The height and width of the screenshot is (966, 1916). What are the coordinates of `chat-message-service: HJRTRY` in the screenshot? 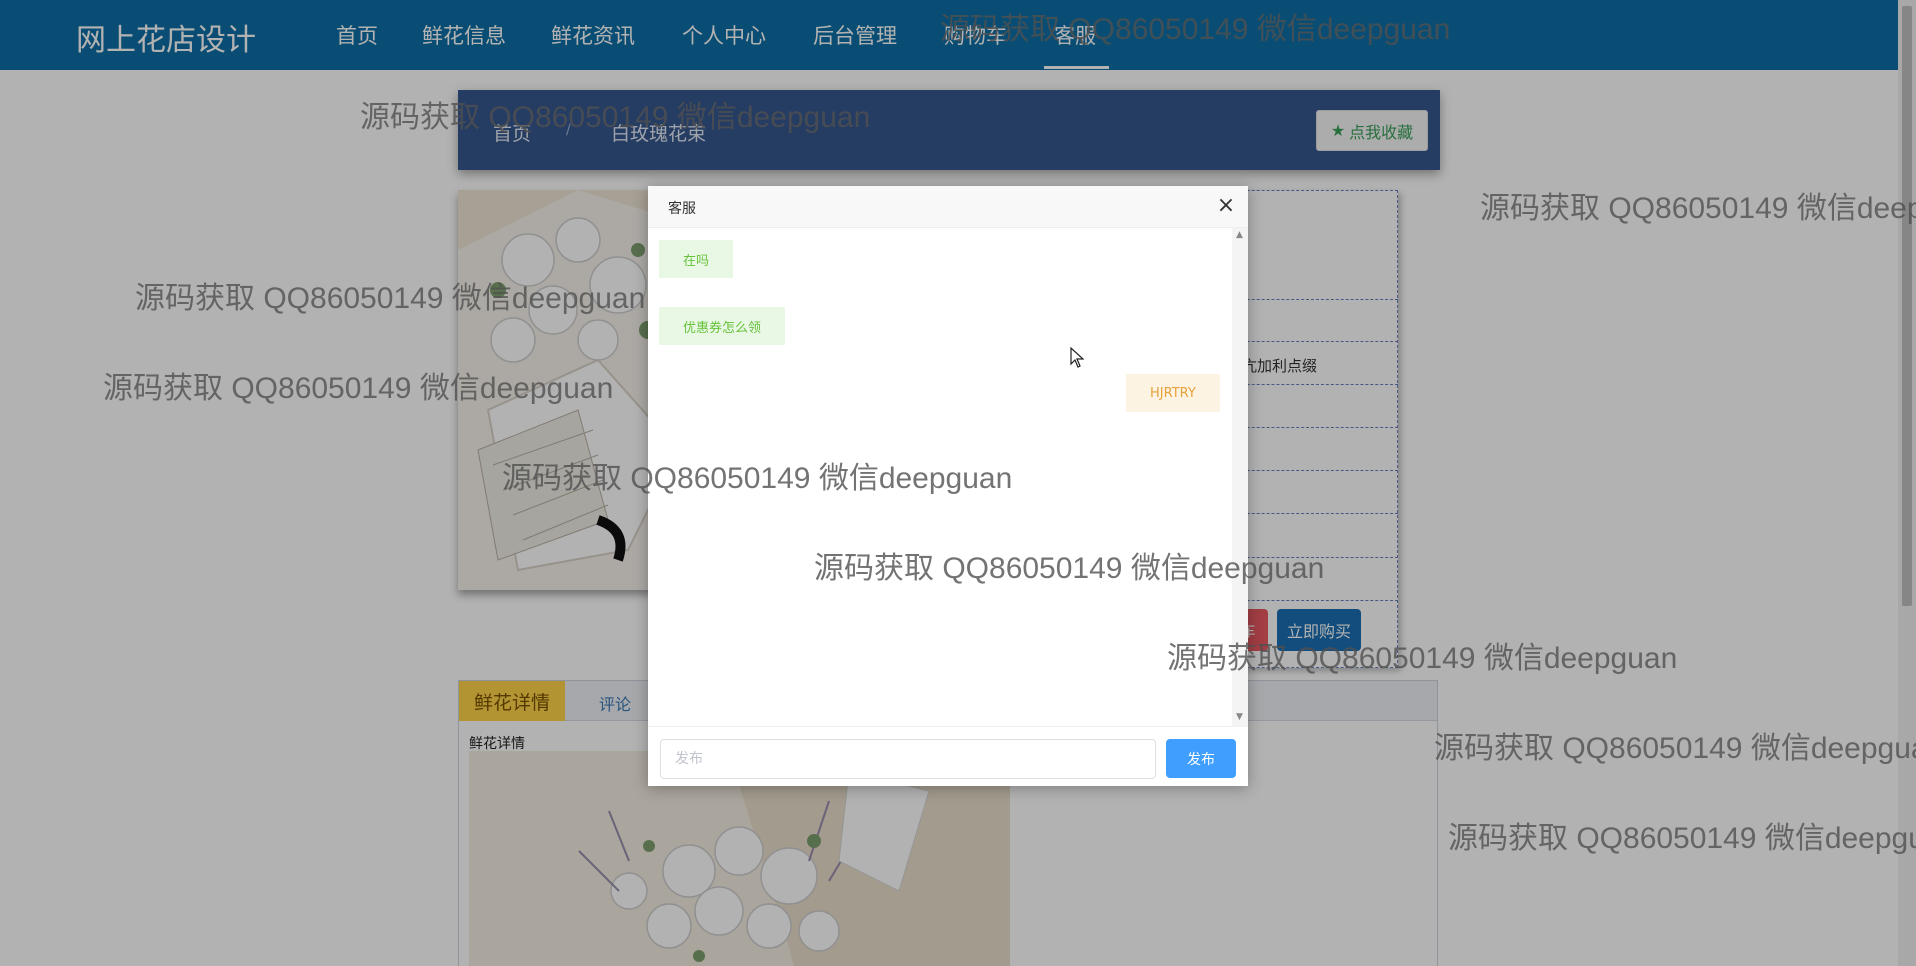 It's located at (1173, 393).